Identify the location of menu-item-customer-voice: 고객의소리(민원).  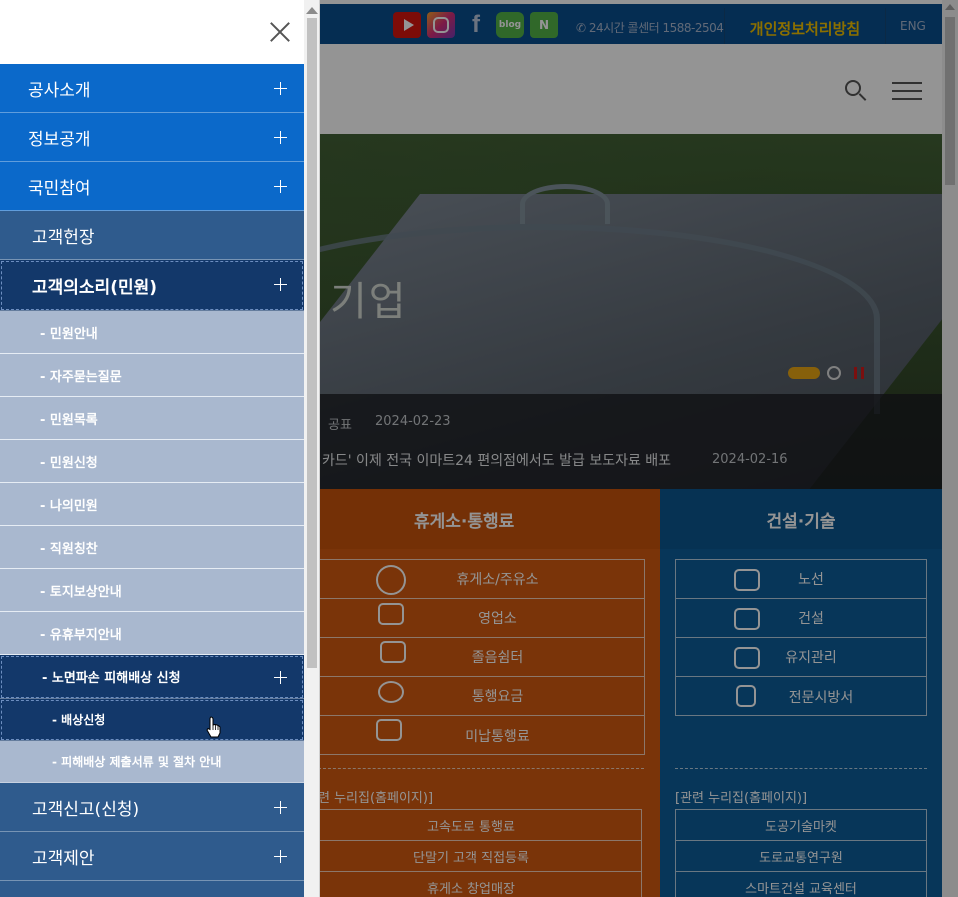
(152, 285).